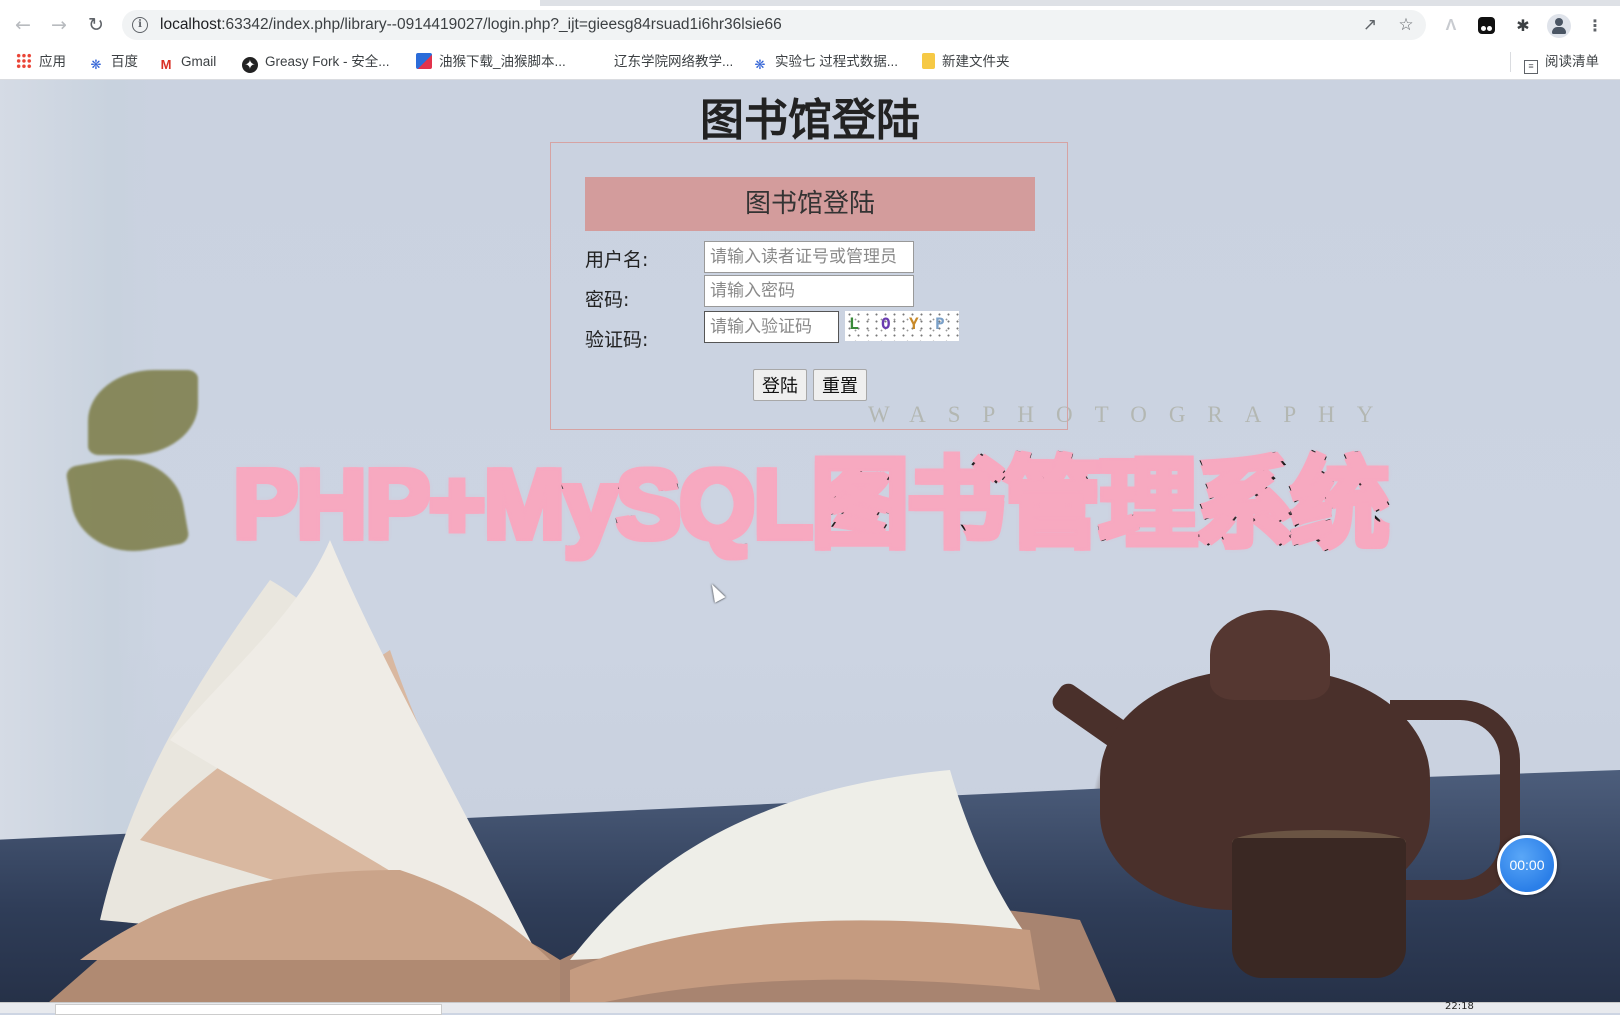 The width and height of the screenshot is (1620, 1015). What do you see at coordinates (809, 291) in the screenshot?
I see `password-input` at bounding box center [809, 291].